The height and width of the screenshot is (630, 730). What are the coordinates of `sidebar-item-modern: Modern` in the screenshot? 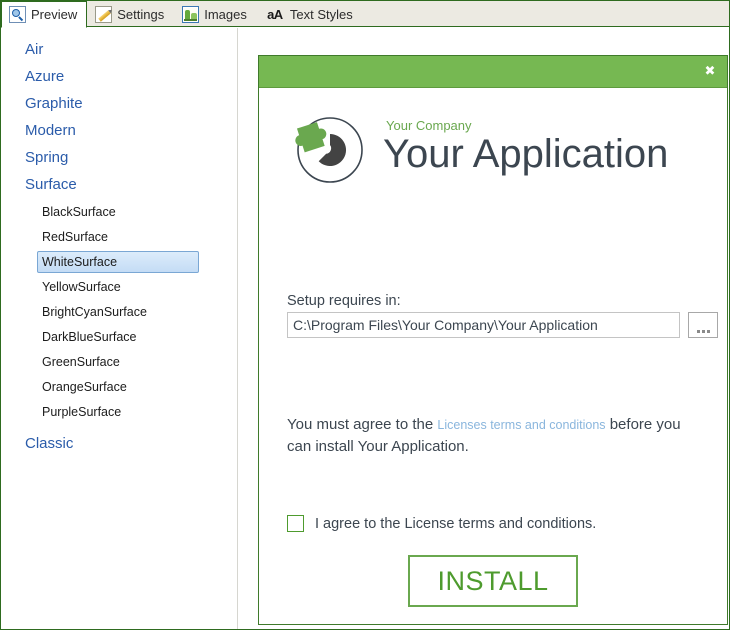 It's located at (119, 130).